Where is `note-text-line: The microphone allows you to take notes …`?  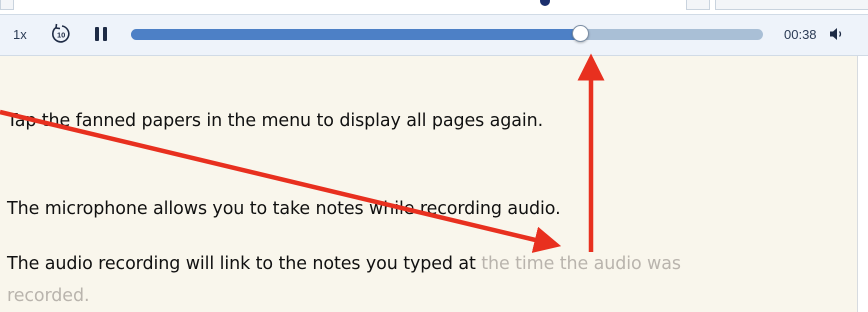
note-text-line: The microphone allows you to take notes … is located at coordinates (284, 209).